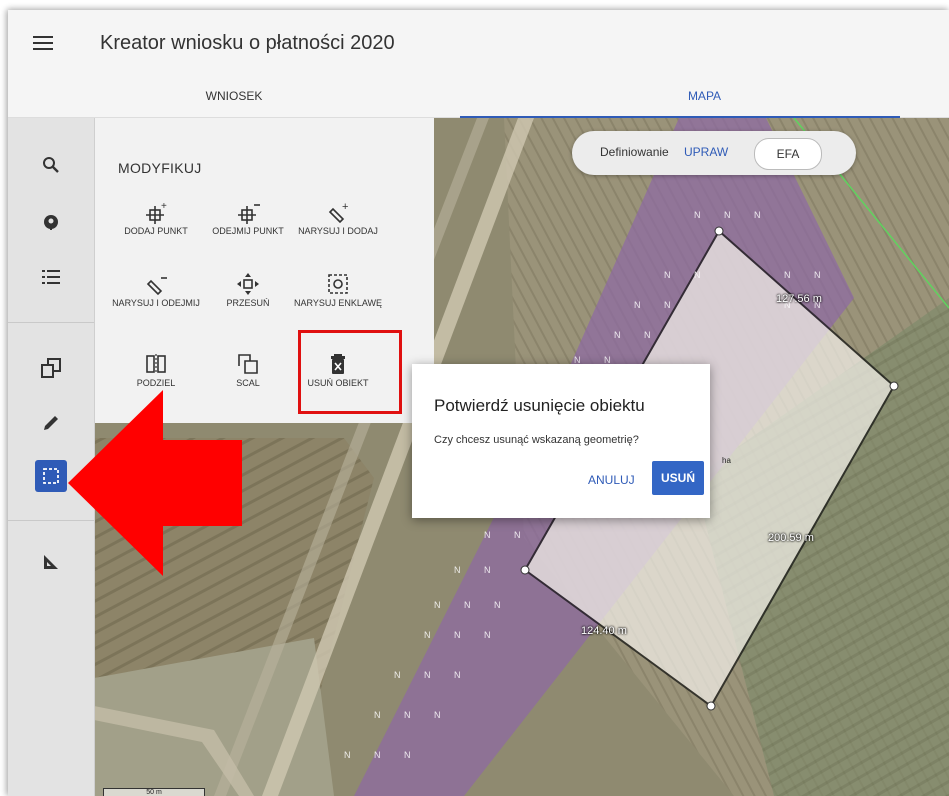 This screenshot has height=796, width=949. Describe the element at coordinates (248, 231) in the screenshot. I see `tool-label: ODEJMIJ PUNKT` at that location.